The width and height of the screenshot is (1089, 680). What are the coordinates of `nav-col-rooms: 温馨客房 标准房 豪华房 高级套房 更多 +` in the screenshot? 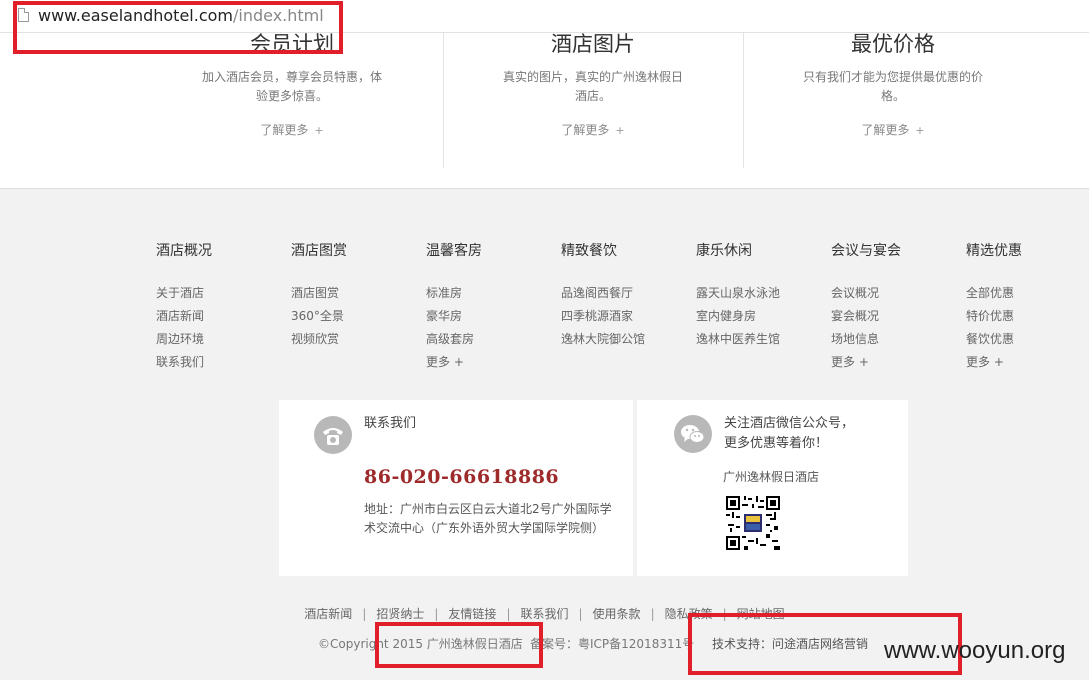 It's located at (486, 307).